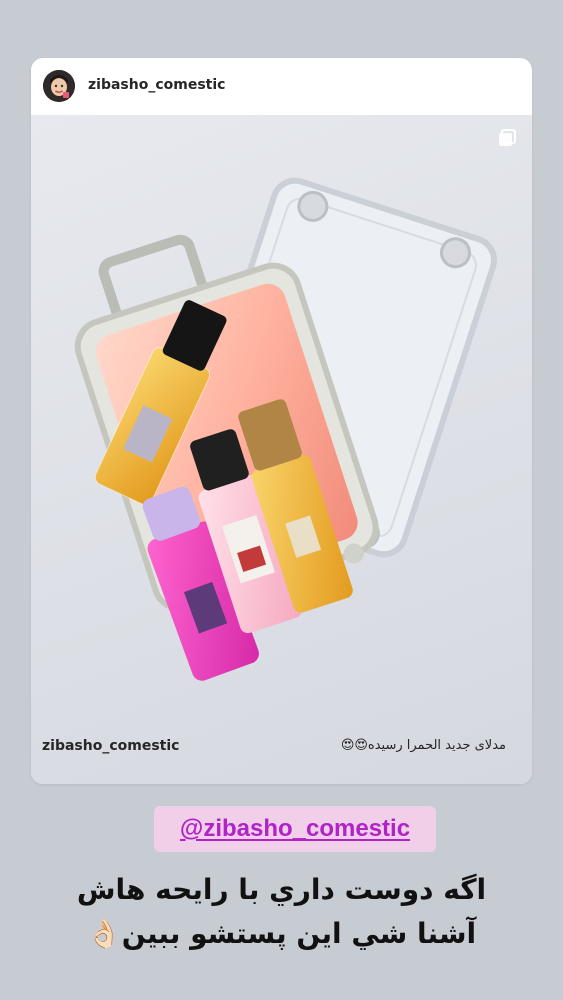 The width and height of the screenshot is (563, 1000). What do you see at coordinates (423, 745) in the screenshot?
I see `post-caption: مدلای جدید الحمرا رسیده😍😍` at bounding box center [423, 745].